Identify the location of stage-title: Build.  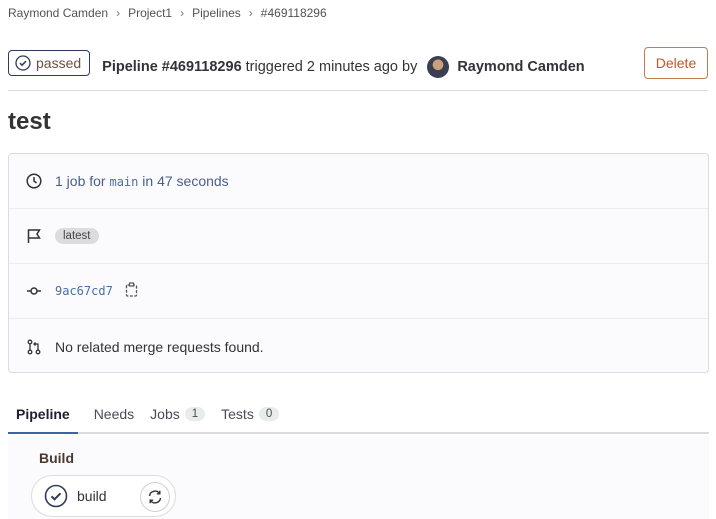
(56, 458).